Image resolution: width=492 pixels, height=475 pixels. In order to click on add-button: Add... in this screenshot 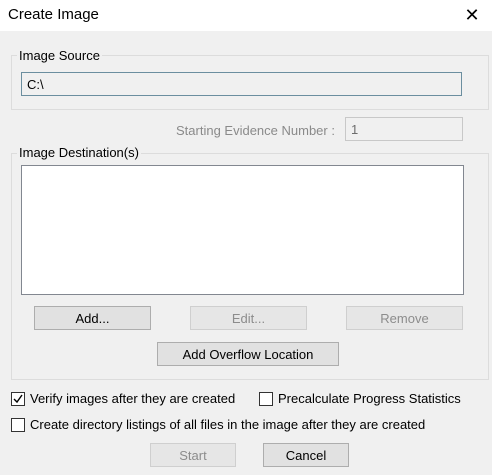, I will do `click(92, 318)`.